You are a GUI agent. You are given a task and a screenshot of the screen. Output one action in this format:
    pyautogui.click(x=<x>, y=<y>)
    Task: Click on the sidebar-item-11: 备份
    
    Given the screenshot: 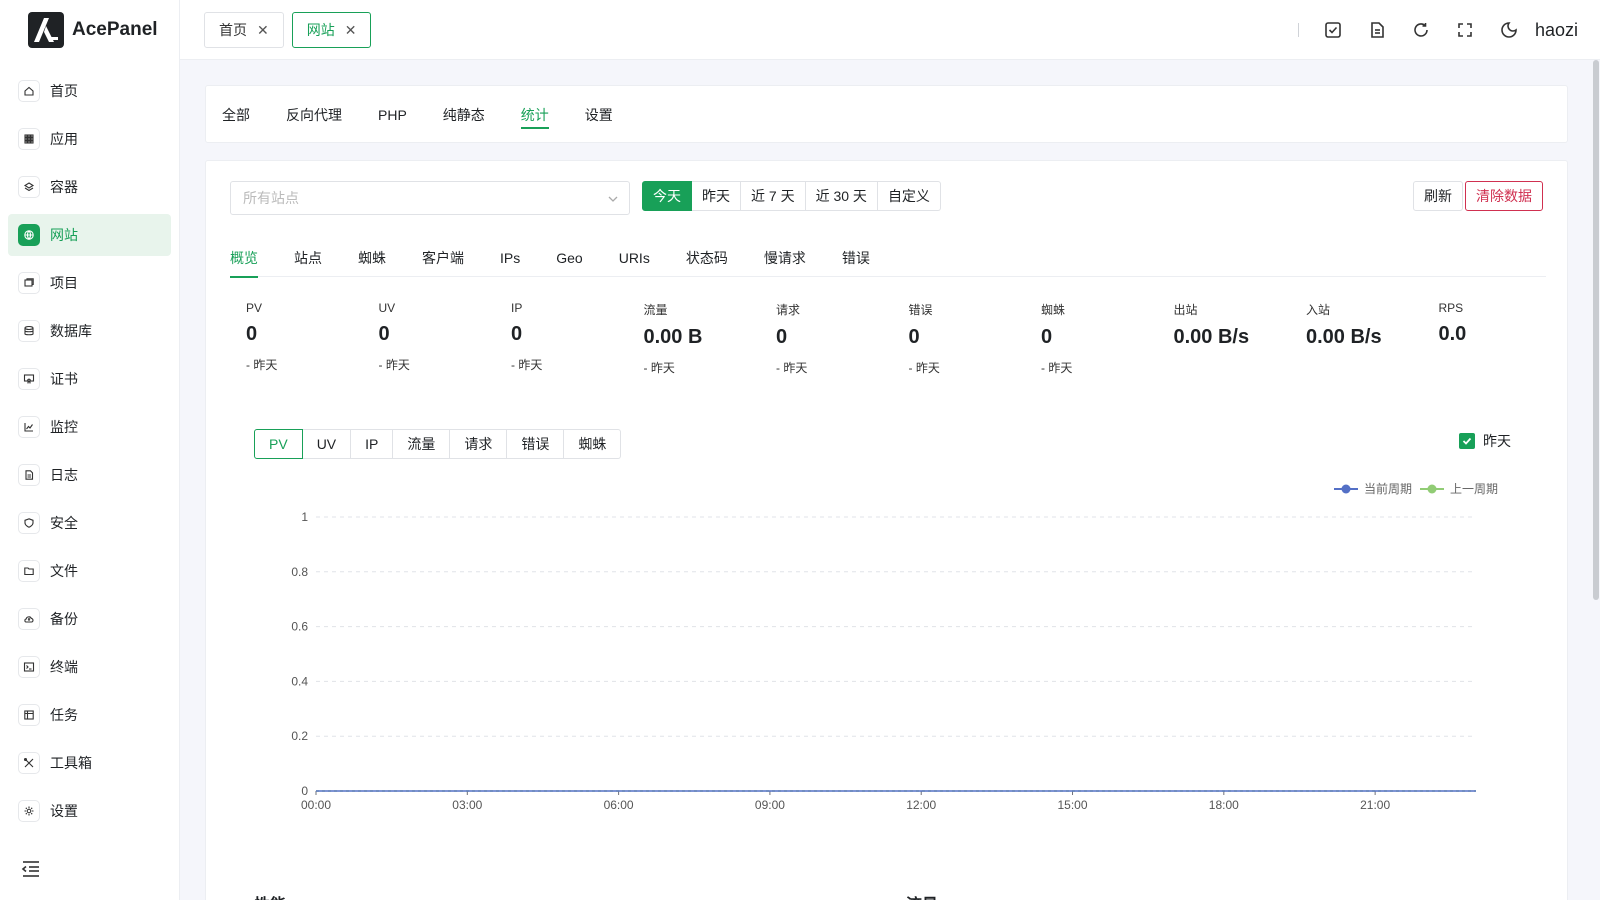 What is the action you would take?
    pyautogui.click(x=89, y=619)
    